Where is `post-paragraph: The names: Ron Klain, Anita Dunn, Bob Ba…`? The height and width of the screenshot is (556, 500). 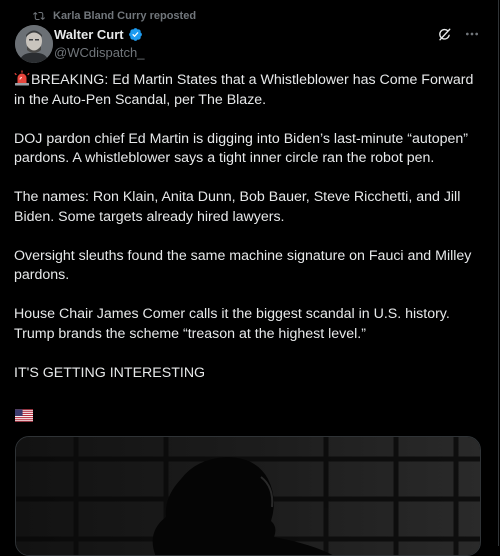
post-paragraph: The names: Ron Klain, Anita Dunn, Bob Ba… is located at coordinates (237, 207).